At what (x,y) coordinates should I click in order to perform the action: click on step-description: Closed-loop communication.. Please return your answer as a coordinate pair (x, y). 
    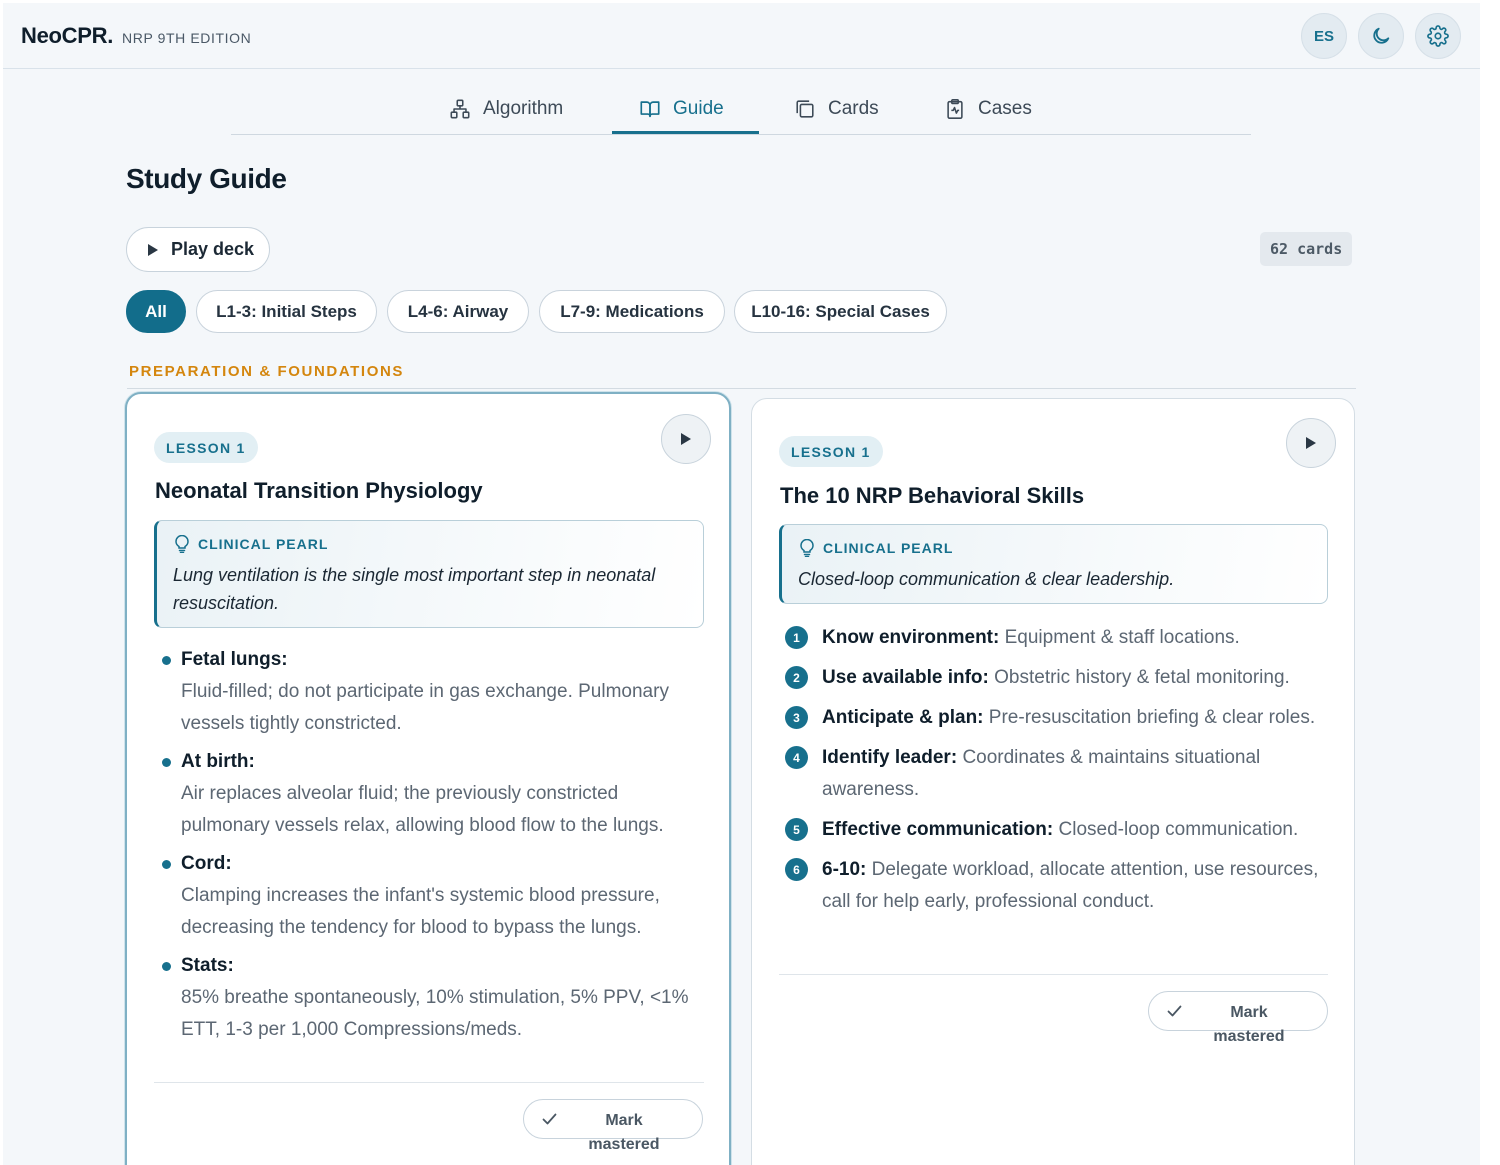
    Looking at the image, I should click on (1178, 829).